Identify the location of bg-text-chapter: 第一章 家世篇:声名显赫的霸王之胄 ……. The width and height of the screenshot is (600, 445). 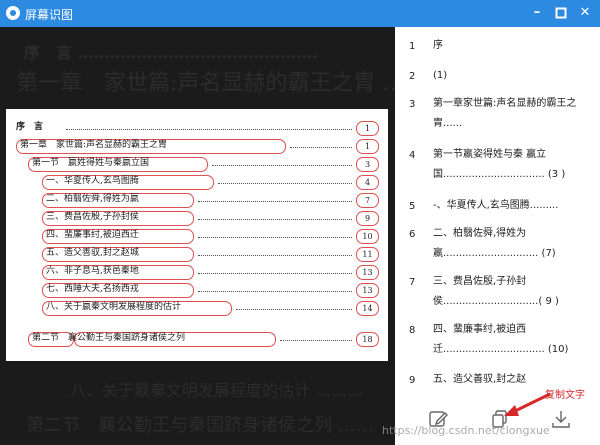
(205, 83).